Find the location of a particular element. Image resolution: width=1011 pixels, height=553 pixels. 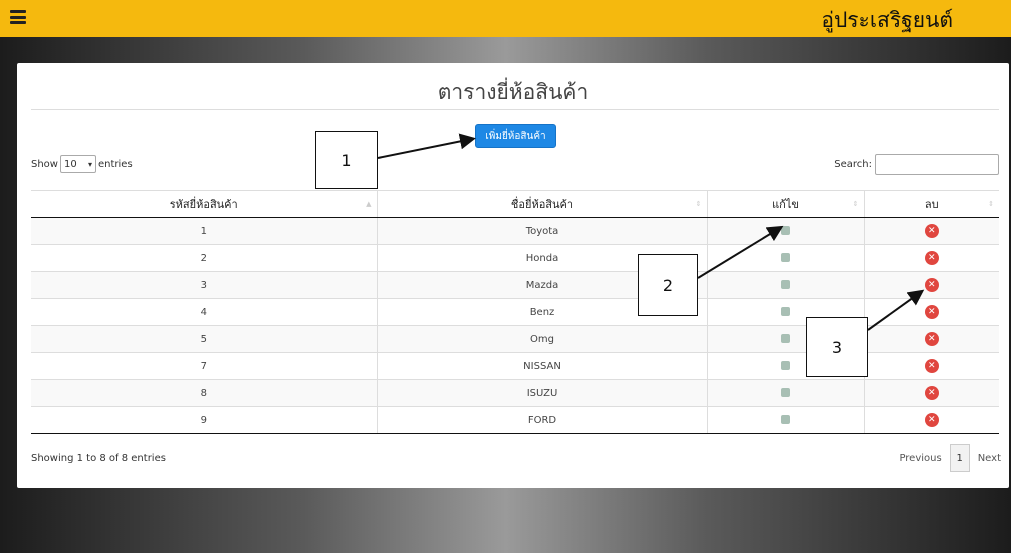

brand-id: 3 is located at coordinates (204, 285).